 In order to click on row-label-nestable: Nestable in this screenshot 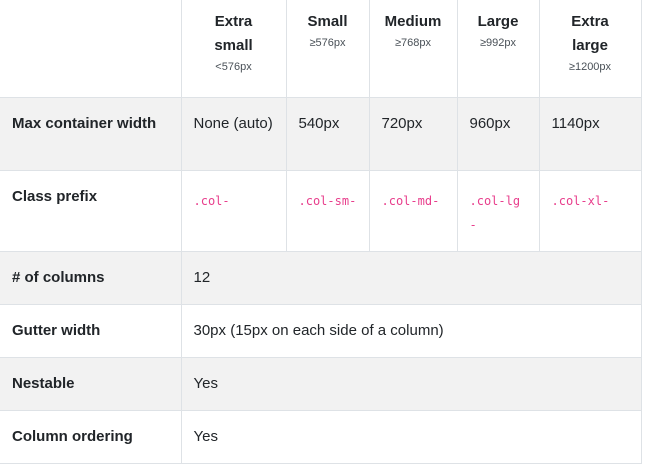, I will do `click(91, 384)`.